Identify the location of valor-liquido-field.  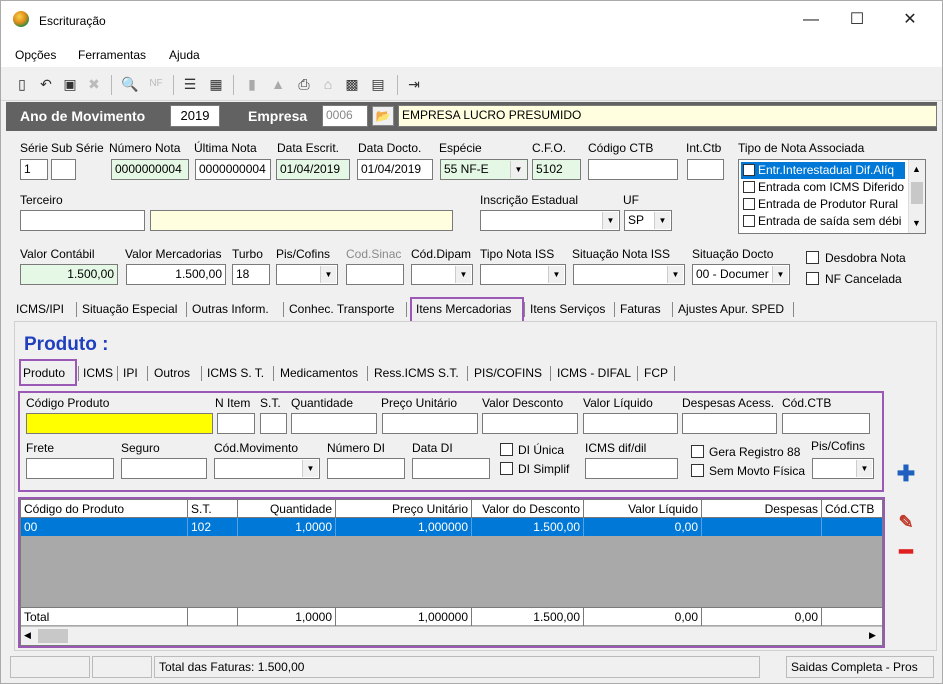
(630, 423).